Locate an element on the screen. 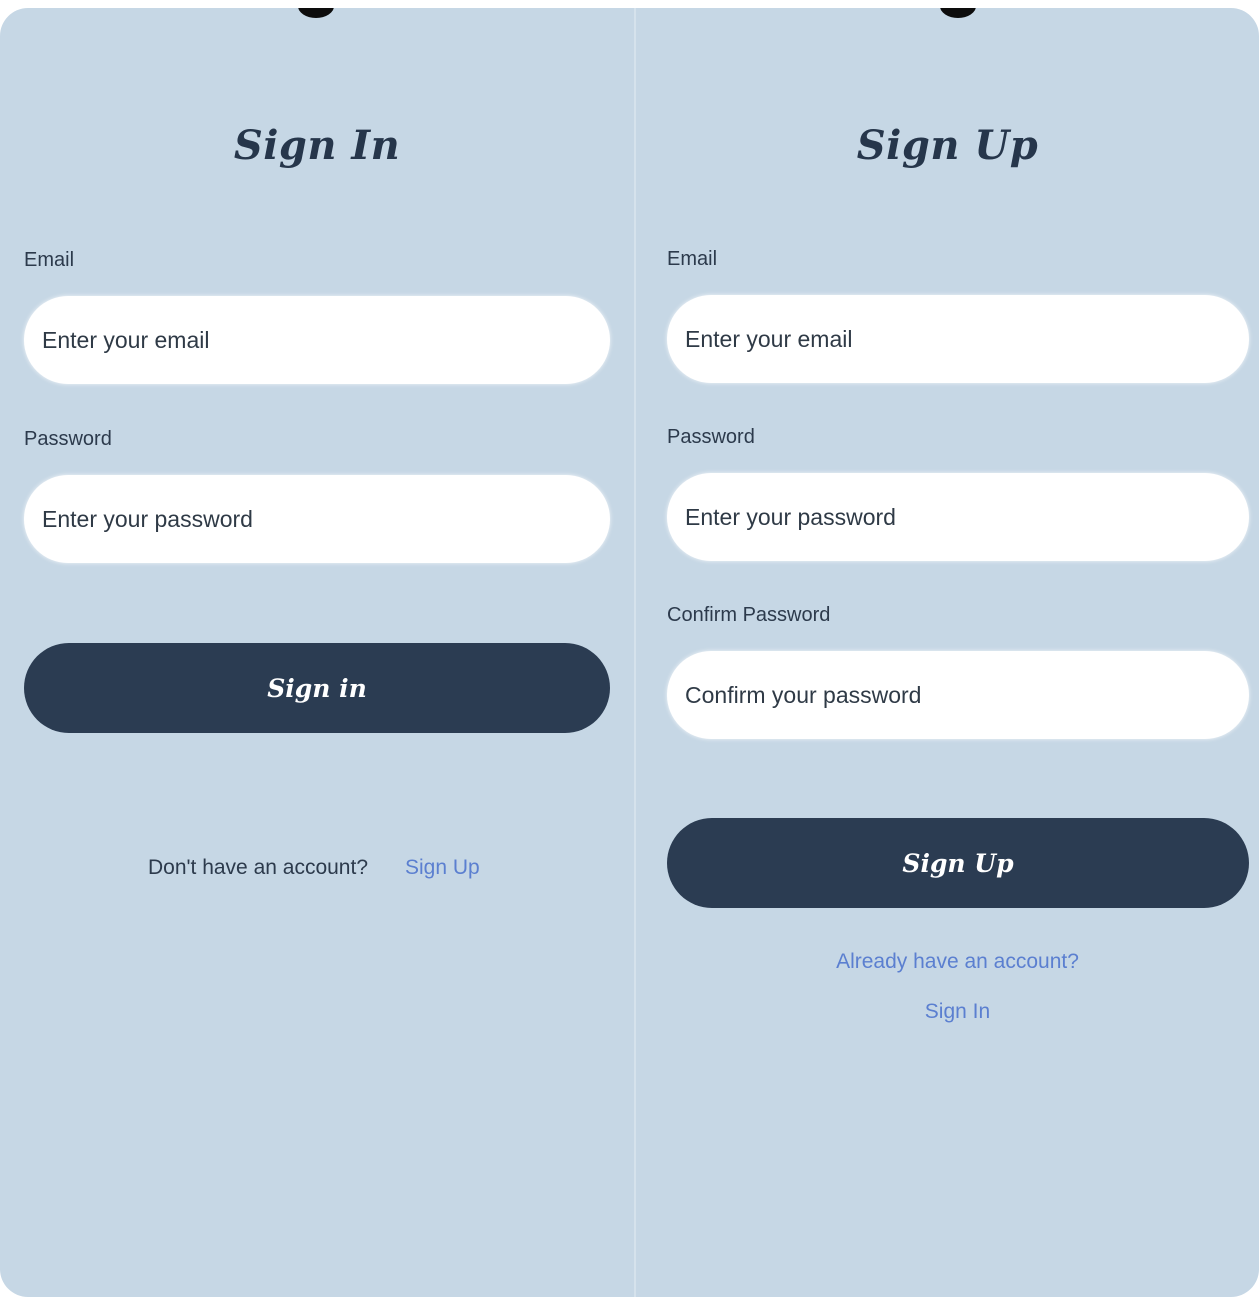 This screenshot has height=1297, width=1259. signin-password-field is located at coordinates (317, 519).